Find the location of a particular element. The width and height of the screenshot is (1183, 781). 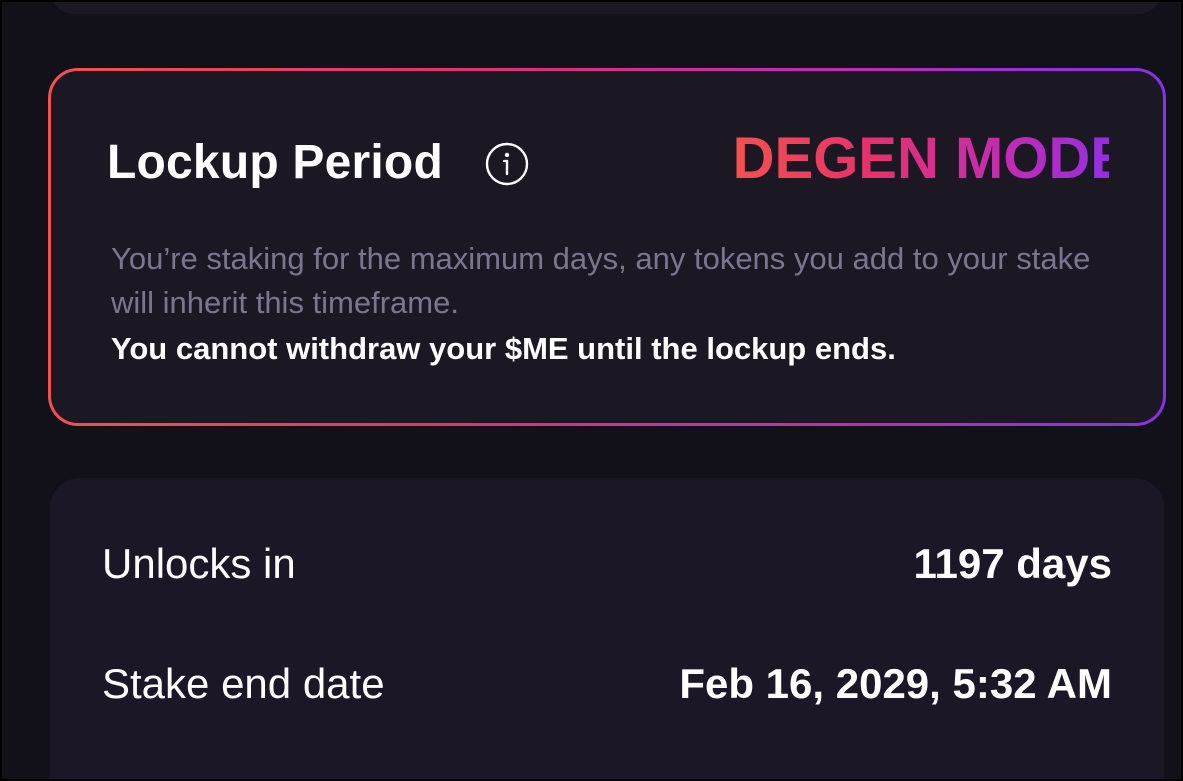

unlocks-in-value: 1197 days is located at coordinates (1012, 563).